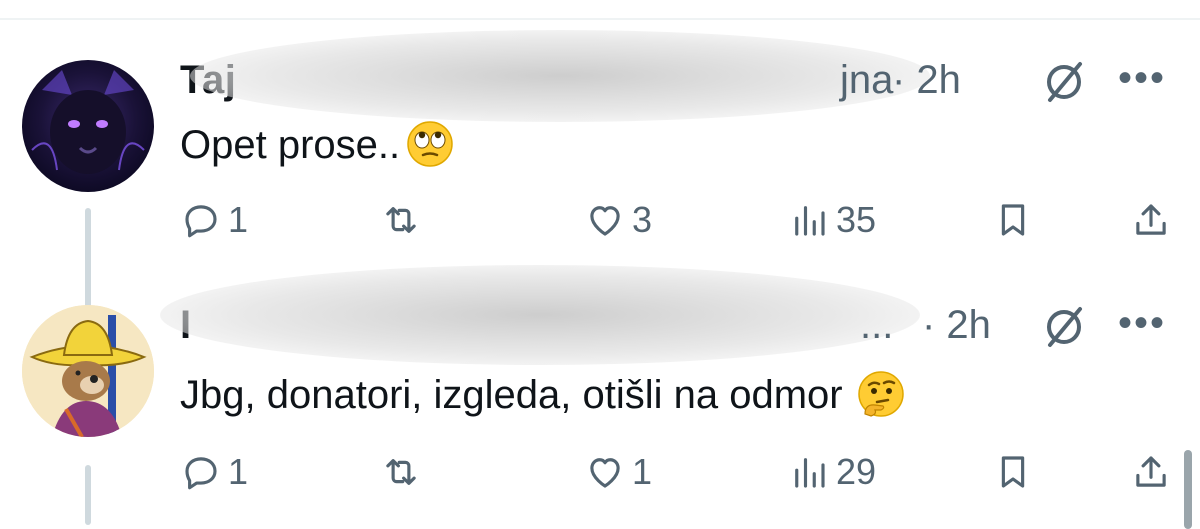  What do you see at coordinates (856, 471) in the screenshot?
I see `view-count: 29` at bounding box center [856, 471].